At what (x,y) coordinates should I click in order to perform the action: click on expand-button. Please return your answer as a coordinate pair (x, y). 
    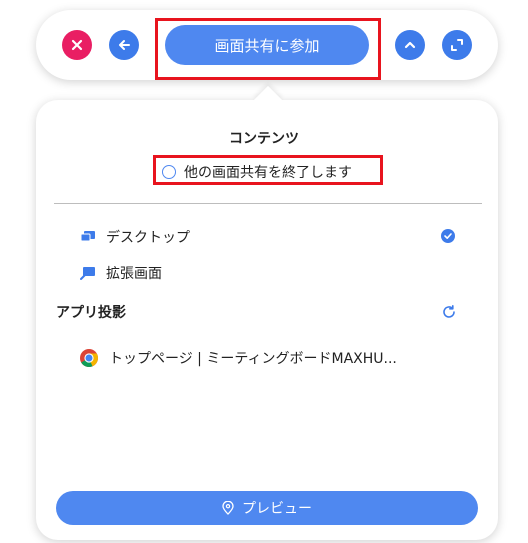
    Looking at the image, I should click on (457, 45).